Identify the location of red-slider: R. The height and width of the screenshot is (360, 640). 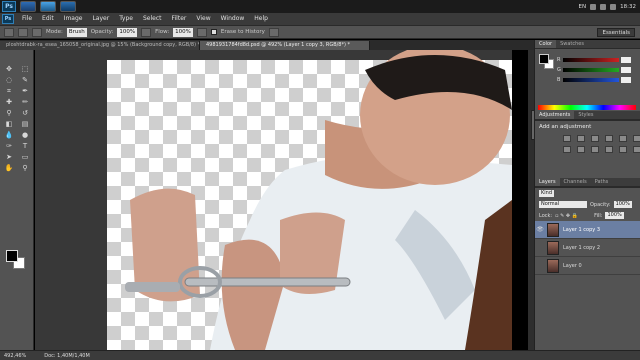
(597, 60).